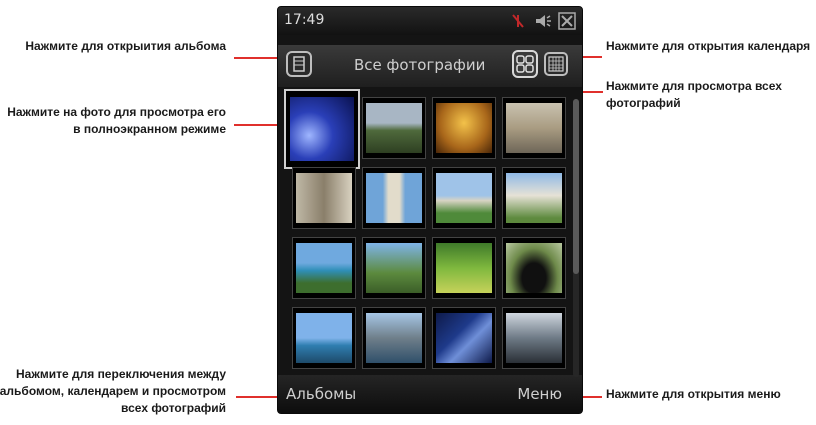 The height and width of the screenshot is (425, 816). Describe the element at coordinates (149, 129) in the screenshot. I see `callout-view-fullscreen-line2: в полноэкранном режиме` at that location.